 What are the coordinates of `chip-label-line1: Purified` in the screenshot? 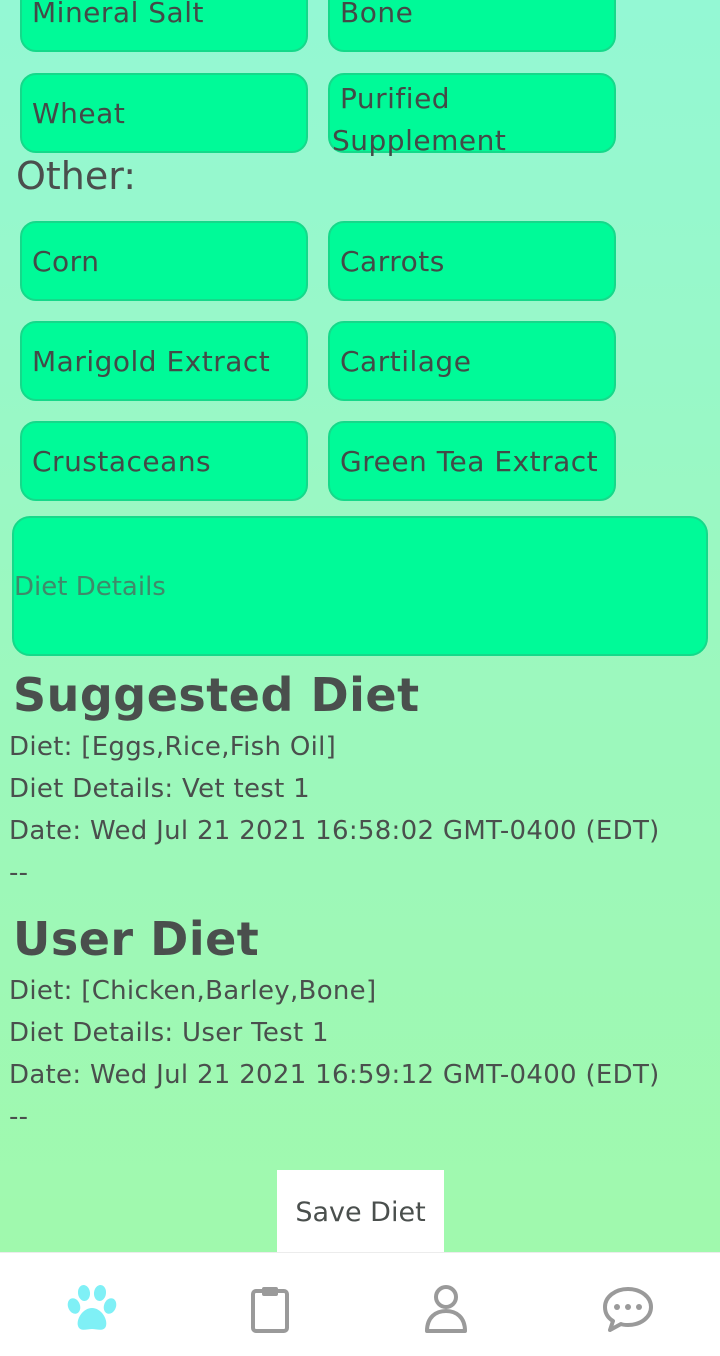 It's located at (395, 98).